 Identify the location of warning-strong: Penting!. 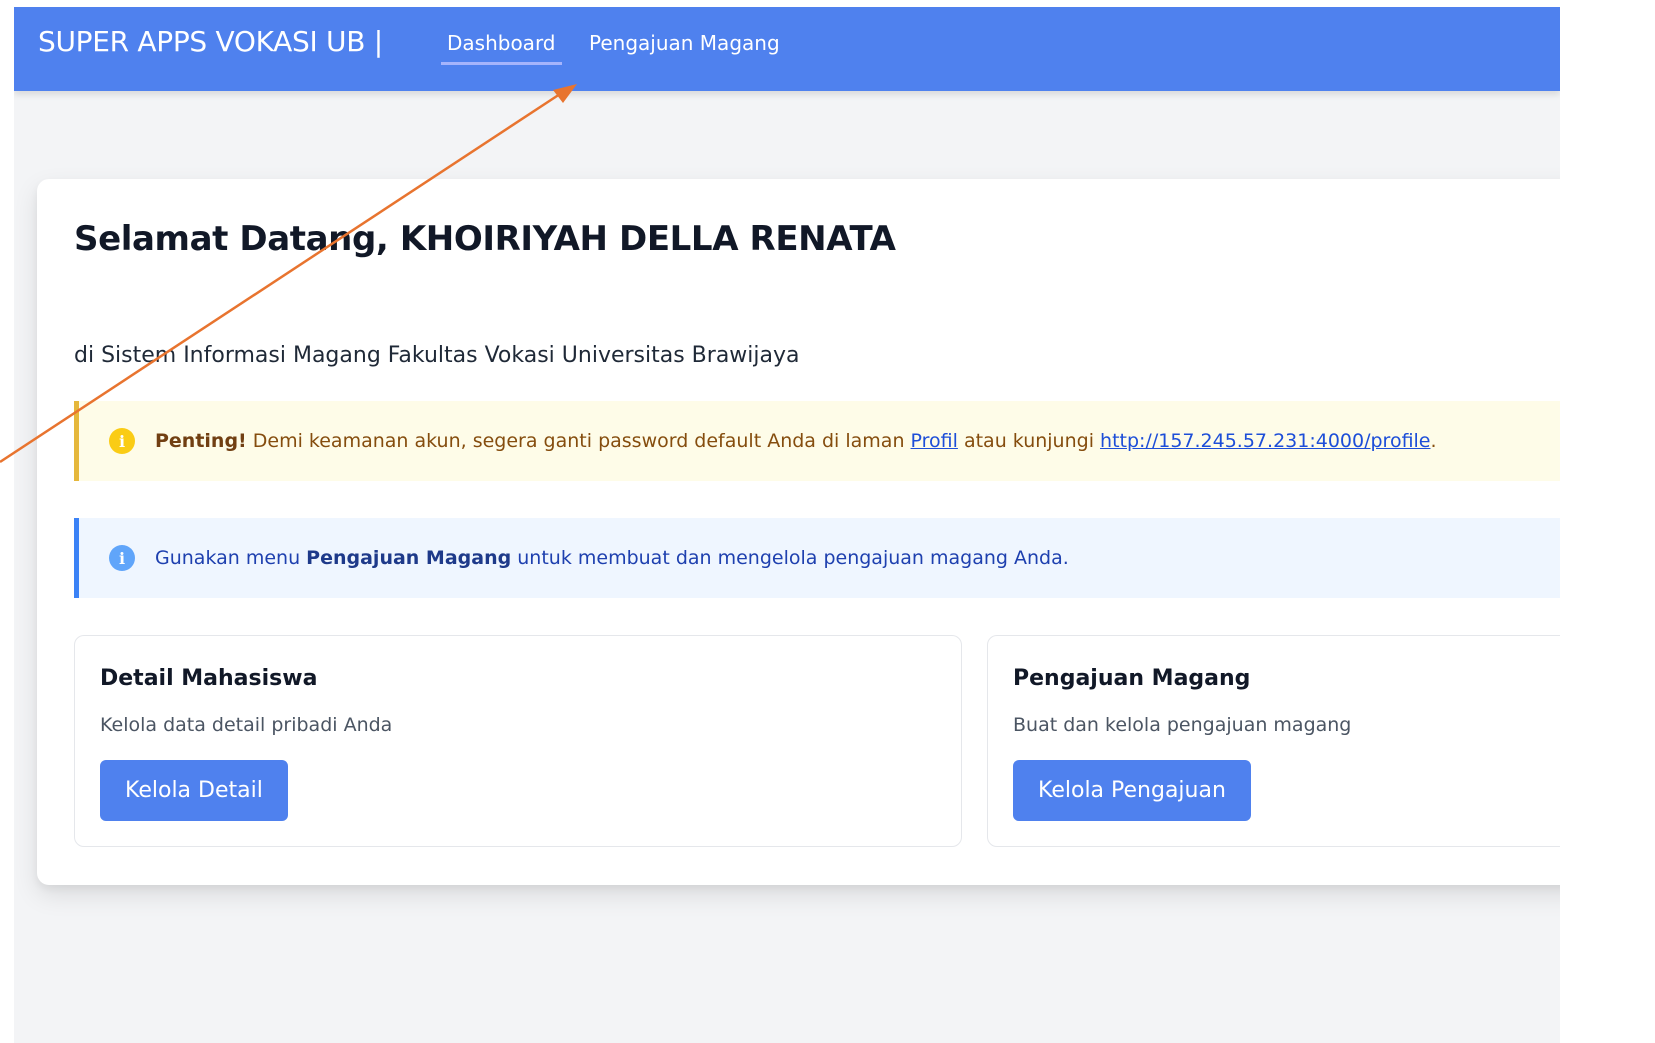
(201, 441).